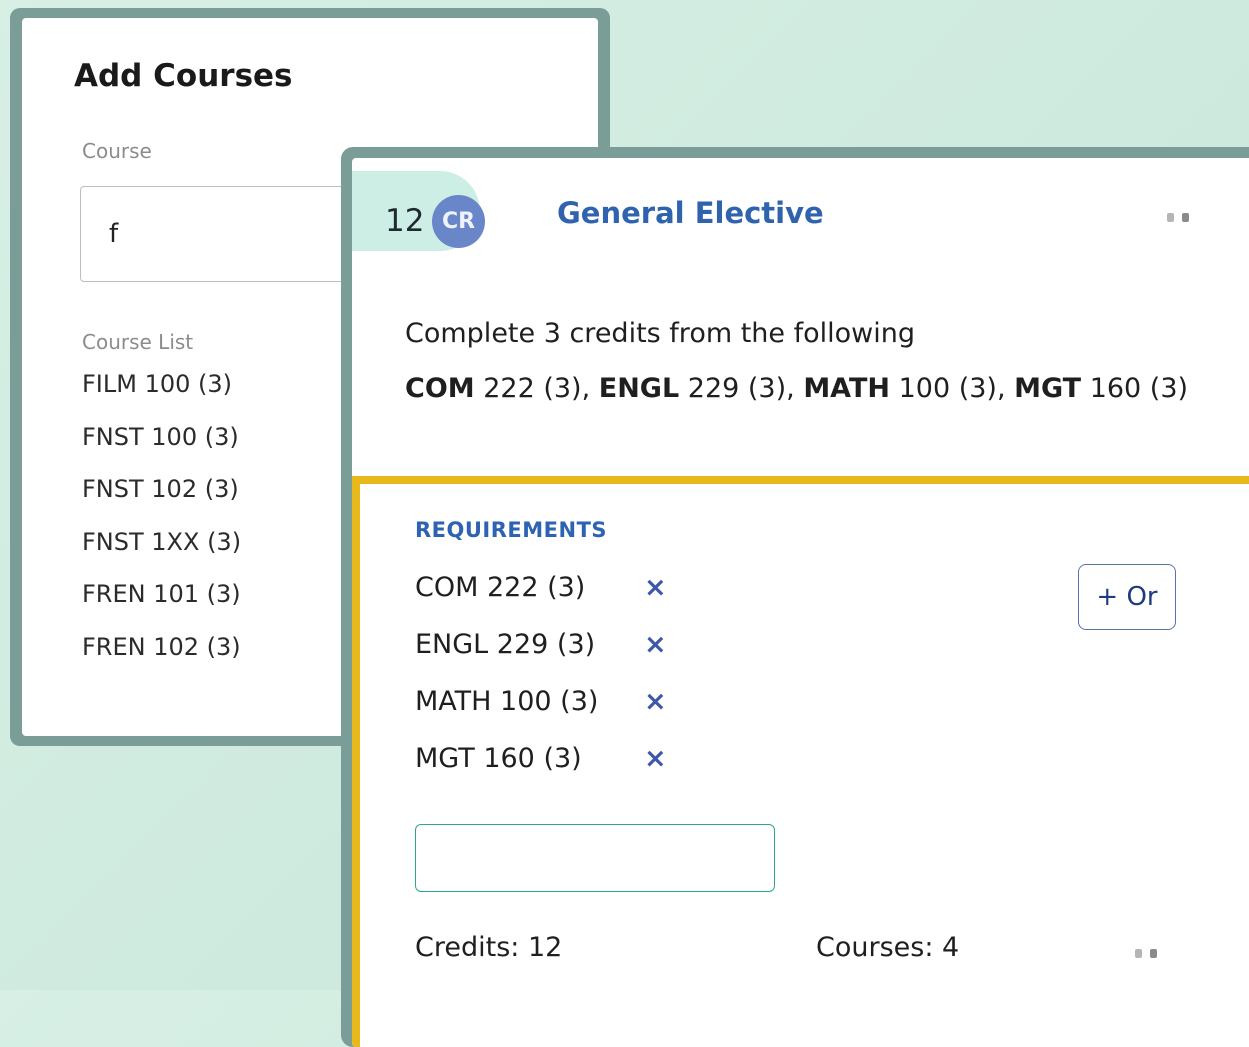 The width and height of the screenshot is (1249, 1047). I want to click on requirement-item: MATH 100 (3) ×, so click(565, 714).